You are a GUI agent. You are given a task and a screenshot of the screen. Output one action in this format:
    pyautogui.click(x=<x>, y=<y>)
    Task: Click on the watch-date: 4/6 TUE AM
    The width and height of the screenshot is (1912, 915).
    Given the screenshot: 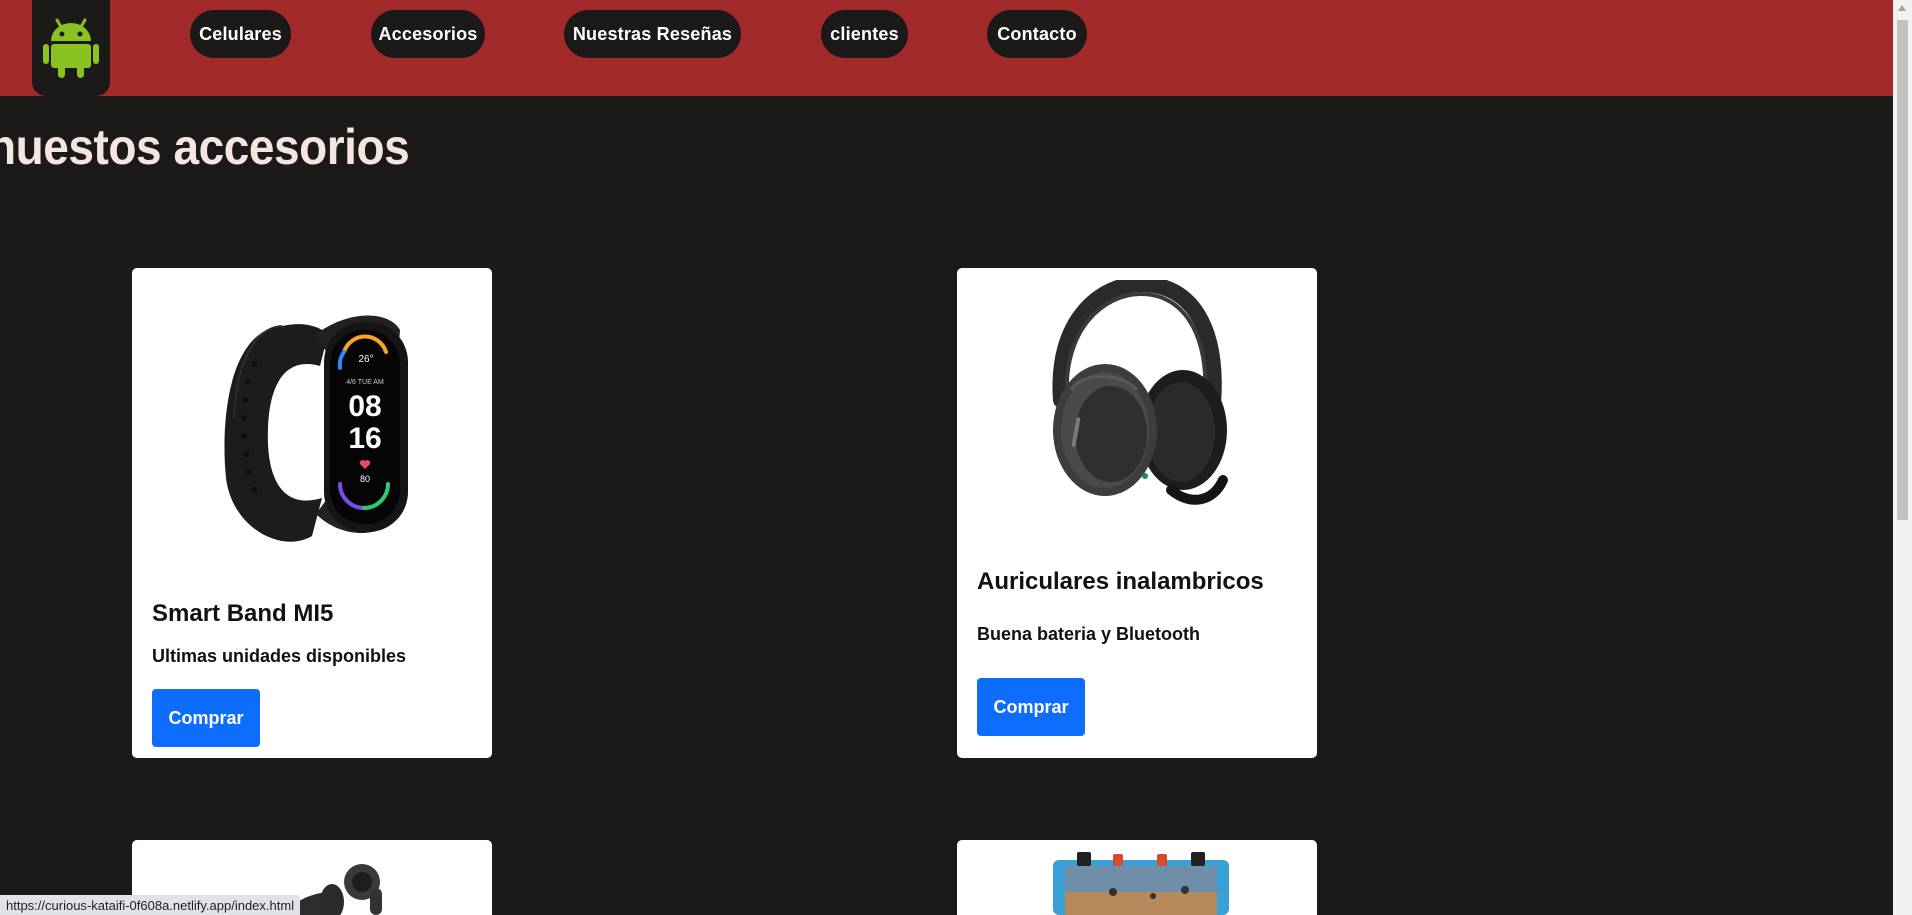 What is the action you would take?
    pyautogui.click(x=365, y=382)
    